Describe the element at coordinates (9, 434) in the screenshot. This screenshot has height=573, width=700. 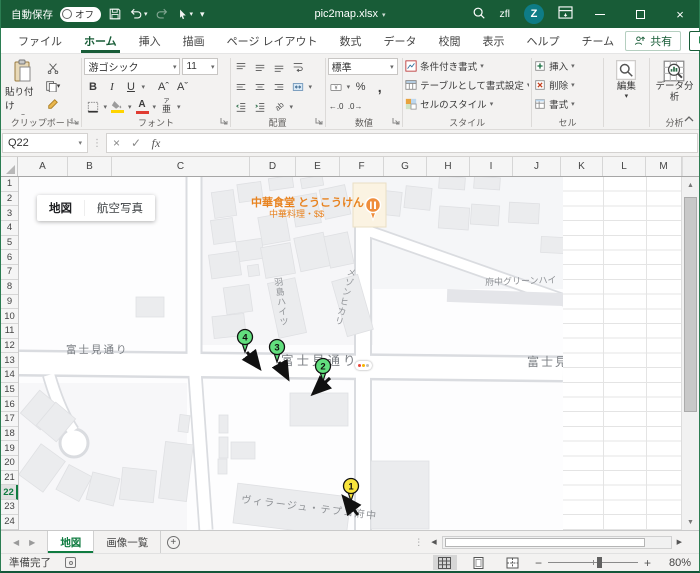
I see `row-header-18: 18` at that location.